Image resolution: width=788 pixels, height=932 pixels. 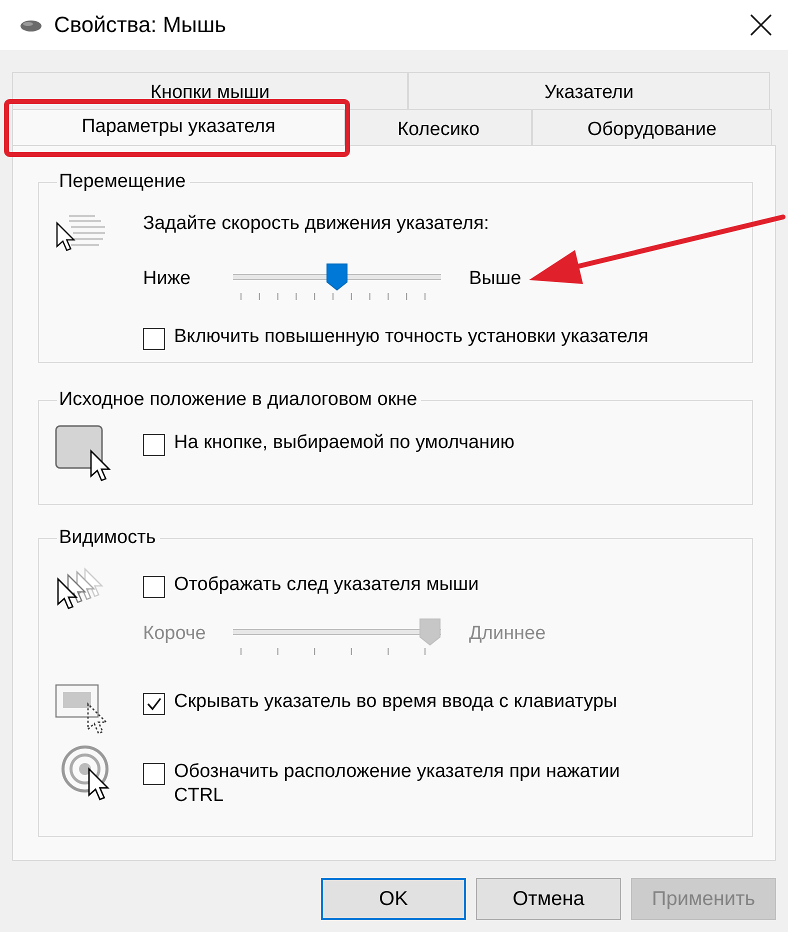 What do you see at coordinates (548, 899) in the screenshot?
I see `dialog-button: Отмена` at bounding box center [548, 899].